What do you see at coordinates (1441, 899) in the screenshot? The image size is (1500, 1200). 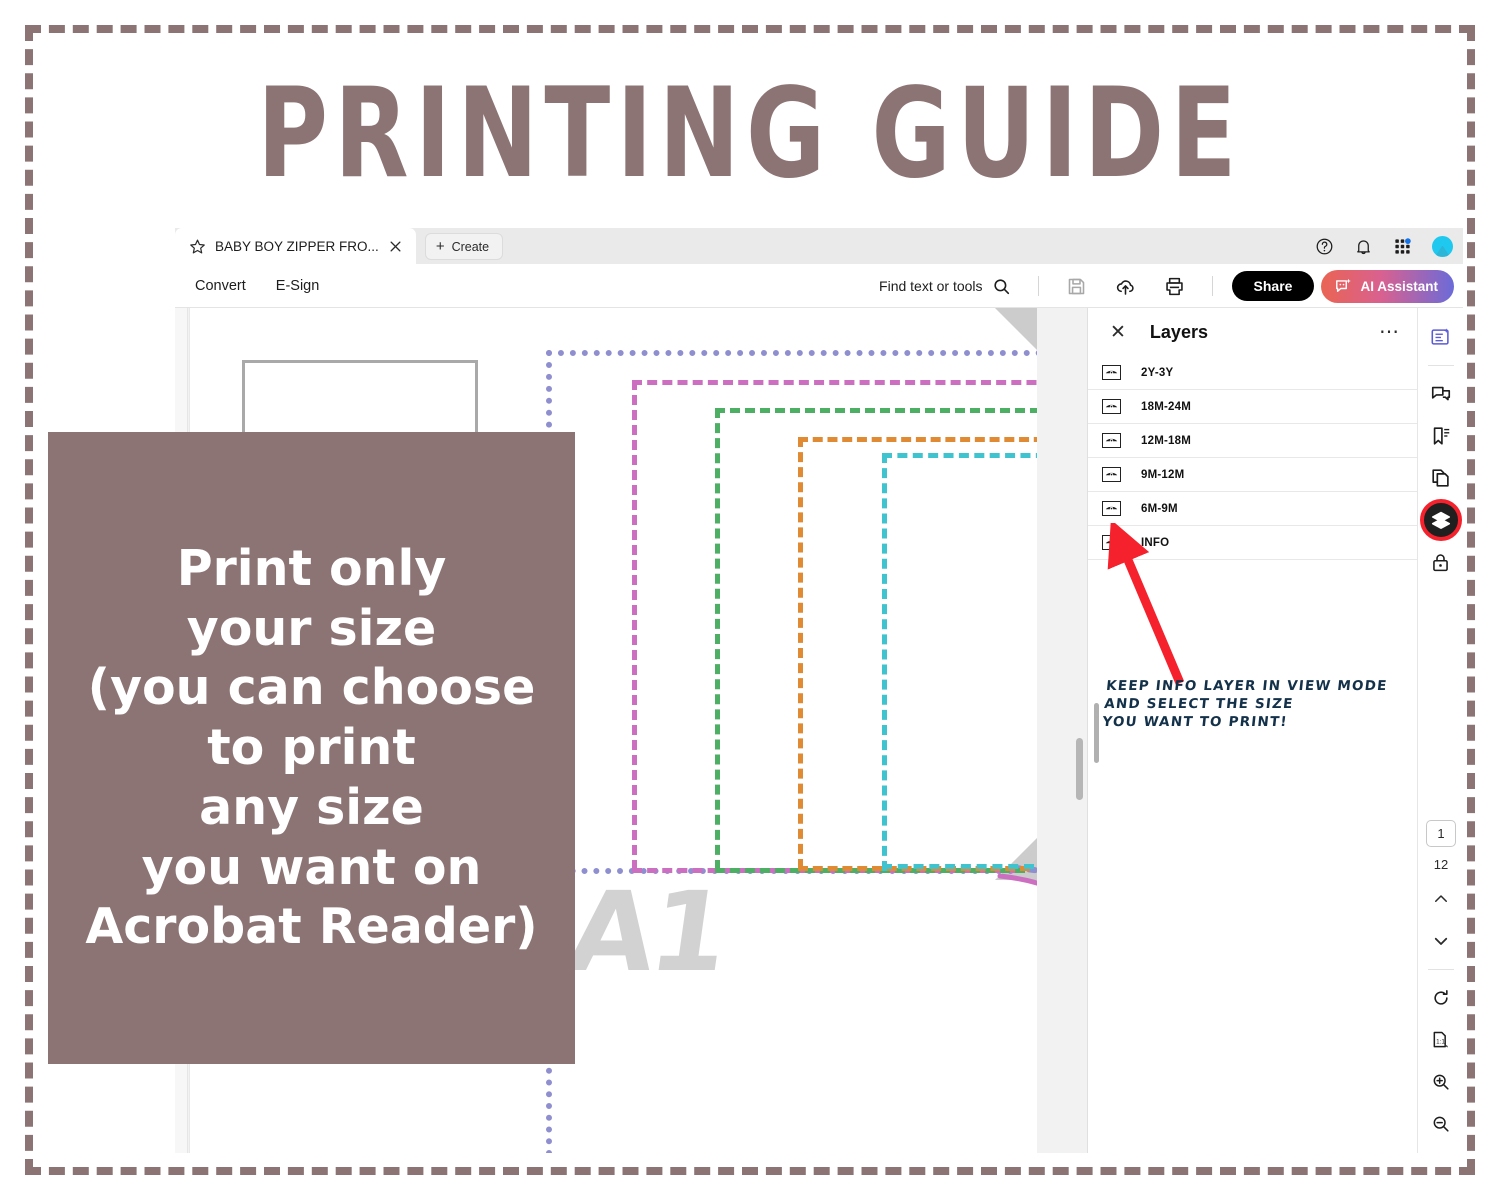 I see `chevron-up-icon` at bounding box center [1441, 899].